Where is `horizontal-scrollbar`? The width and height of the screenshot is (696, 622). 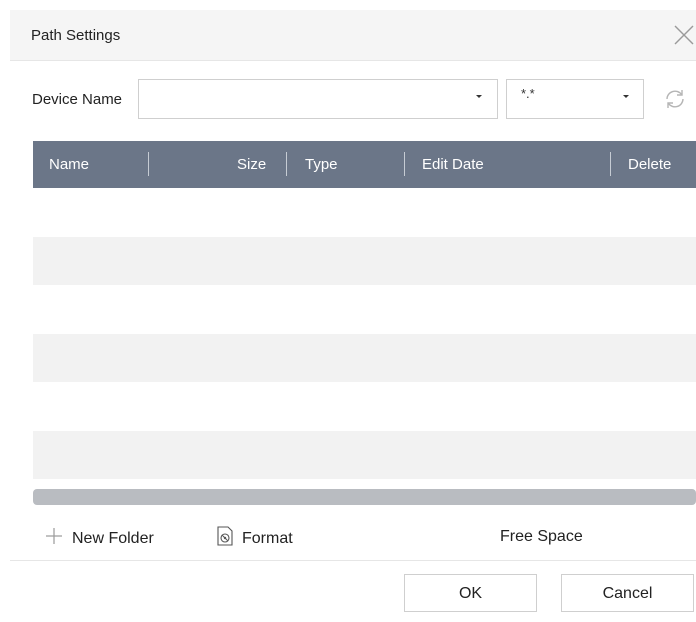
horizontal-scrollbar is located at coordinates (364, 497).